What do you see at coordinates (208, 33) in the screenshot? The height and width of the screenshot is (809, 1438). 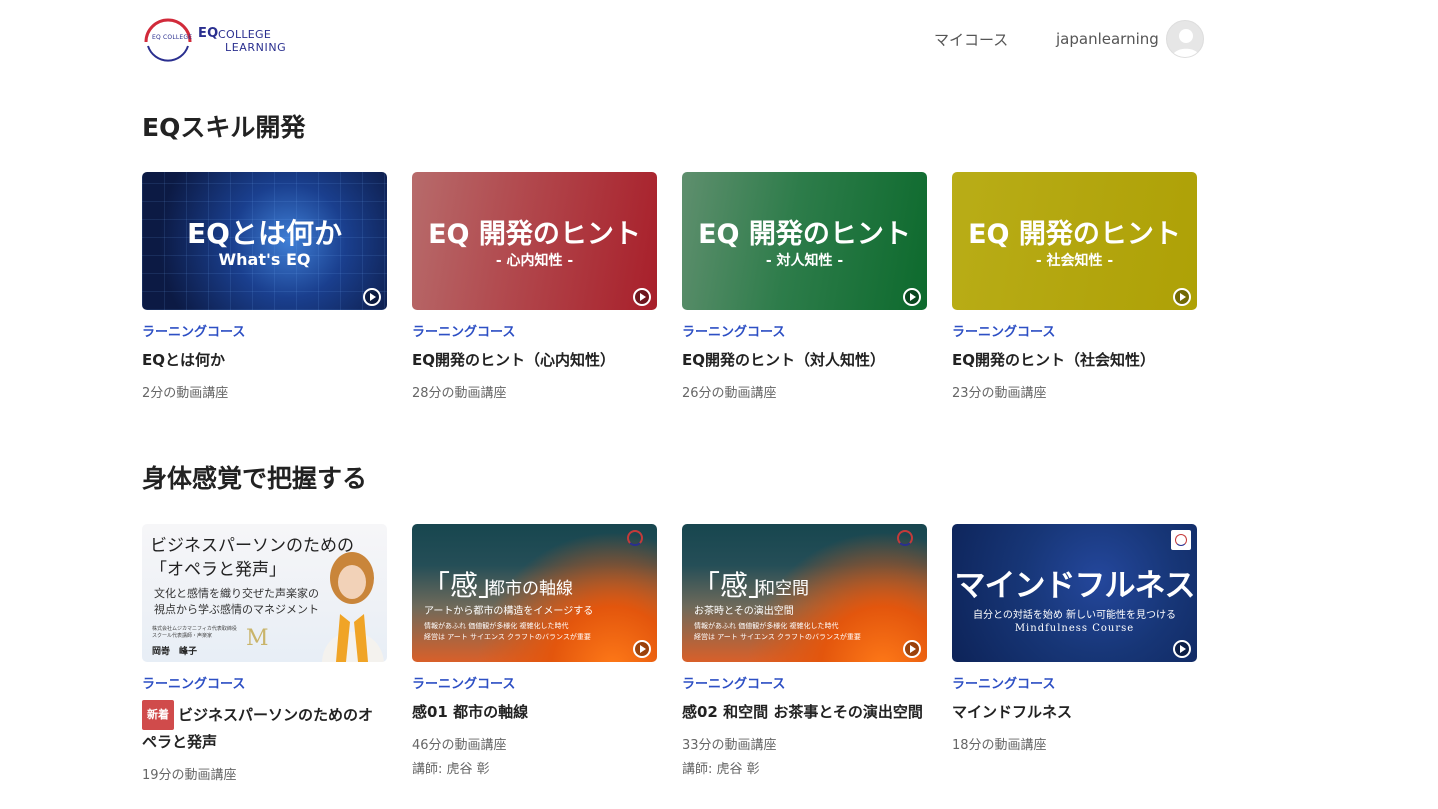 I see `logo-eq-text: EQ` at bounding box center [208, 33].